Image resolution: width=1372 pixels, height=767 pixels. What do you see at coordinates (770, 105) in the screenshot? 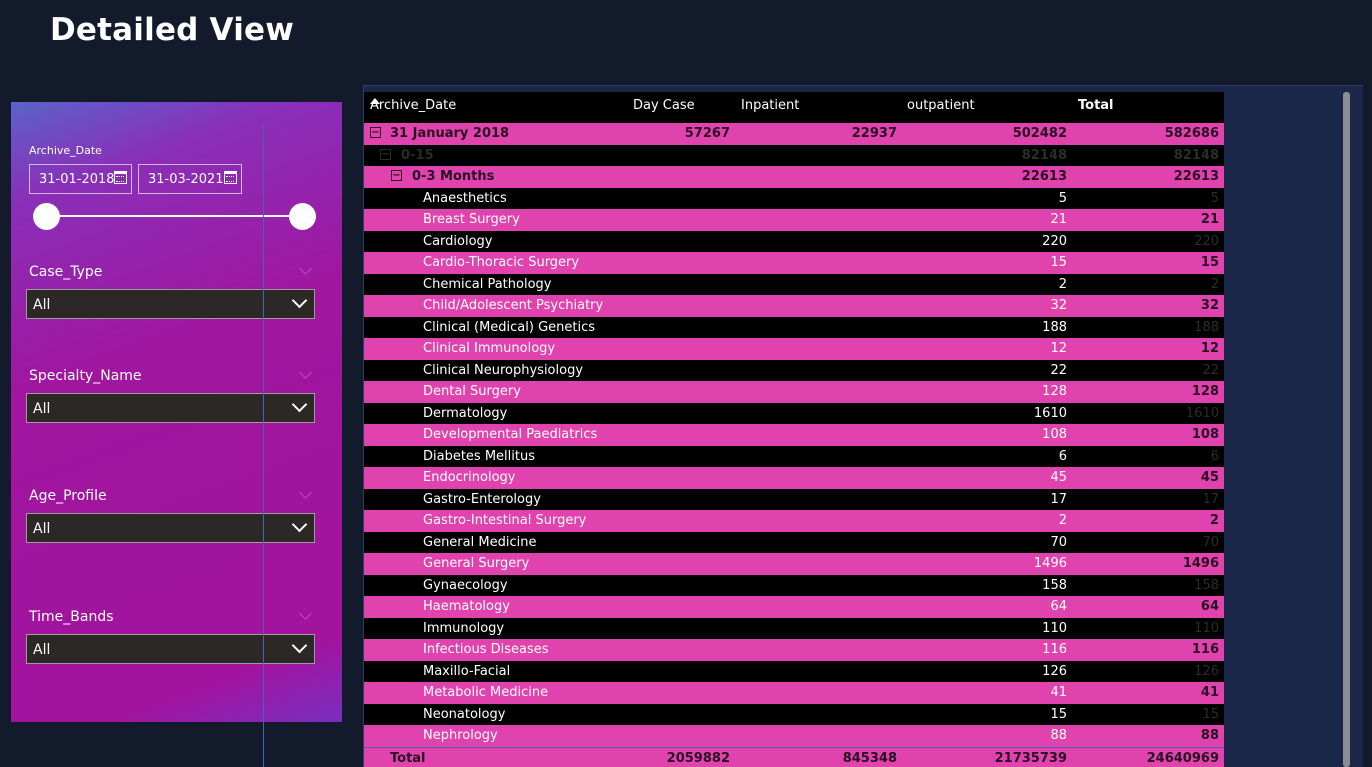
I see `header-inpatient: Inpatient` at bounding box center [770, 105].